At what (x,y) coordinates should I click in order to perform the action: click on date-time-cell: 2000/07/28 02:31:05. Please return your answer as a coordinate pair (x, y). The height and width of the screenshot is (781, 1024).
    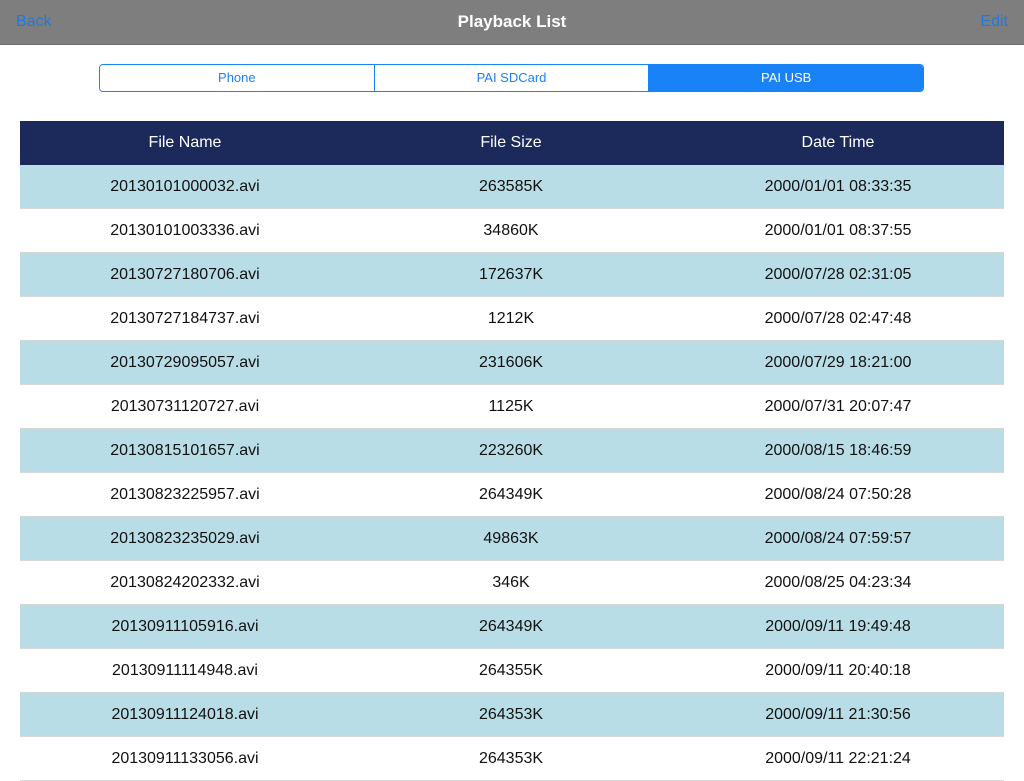
    Looking at the image, I should click on (838, 274).